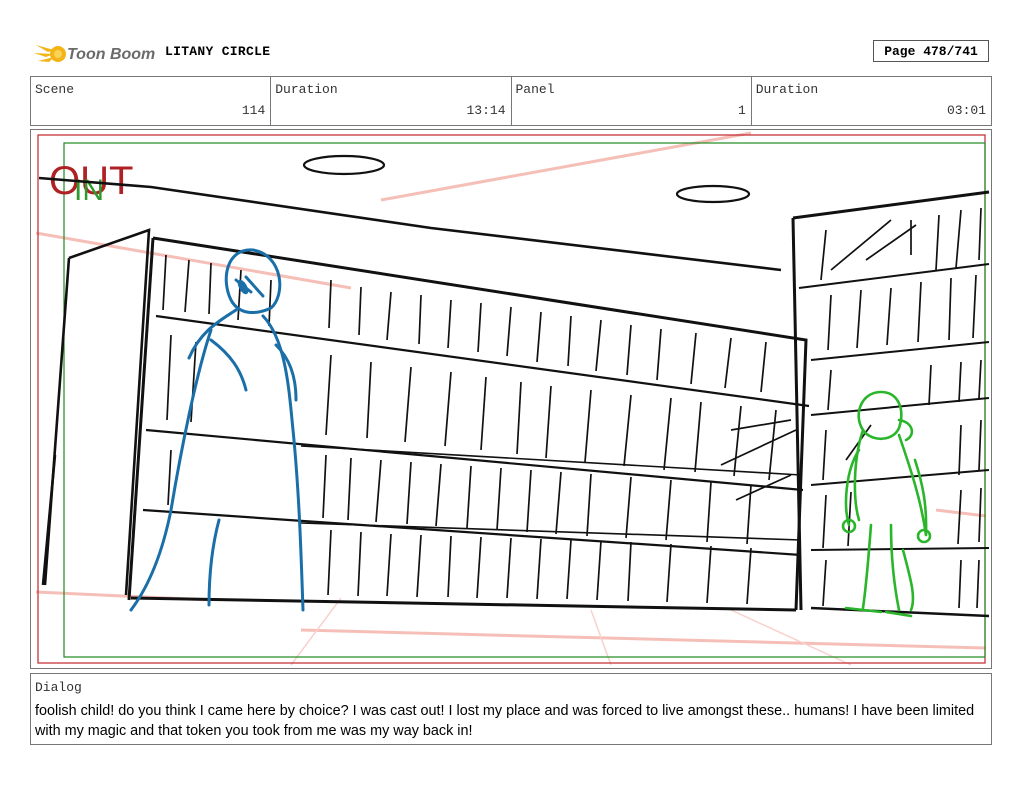 Image resolution: width=1024 pixels, height=791 pixels. I want to click on toon-boom-logo-icon: Toon Boom, so click(94, 54).